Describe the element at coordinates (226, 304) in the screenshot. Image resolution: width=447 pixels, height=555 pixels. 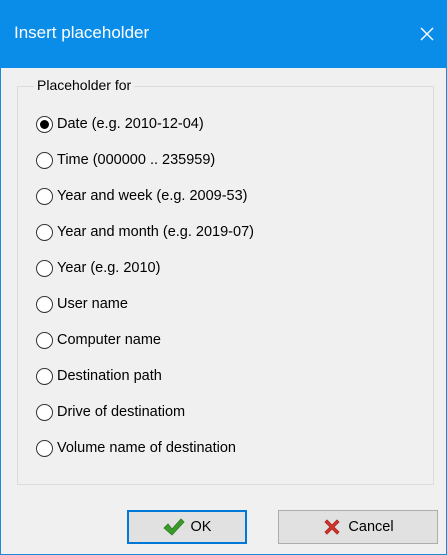
I see `option-user-name: User name` at that location.